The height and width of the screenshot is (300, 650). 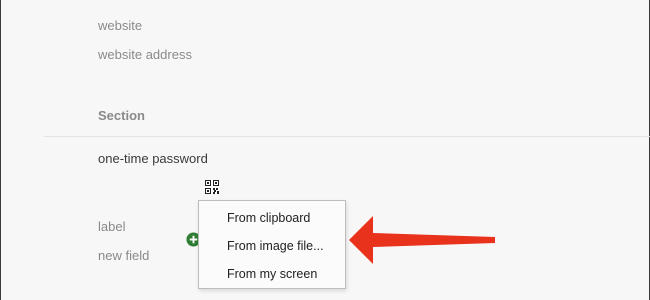 What do you see at coordinates (121, 115) in the screenshot?
I see `section-header: Section` at bounding box center [121, 115].